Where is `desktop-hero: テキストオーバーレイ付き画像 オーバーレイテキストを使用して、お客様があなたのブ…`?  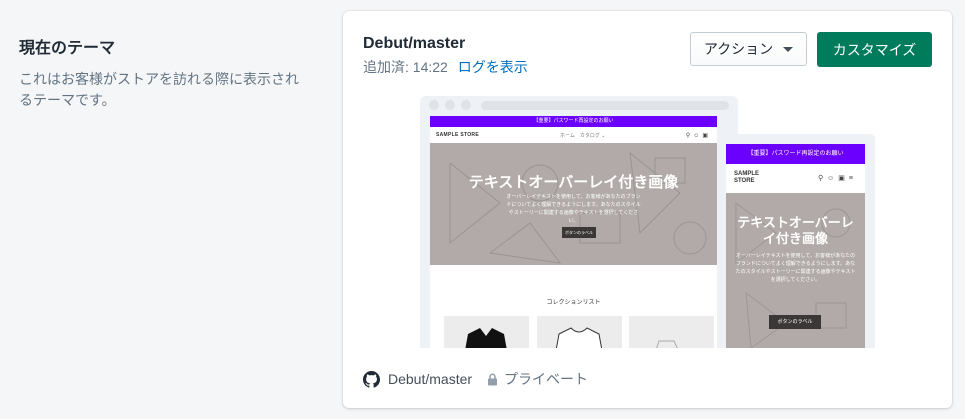 desktop-hero: テキストオーバーレイ付き画像 オーバーレイテキストを使用して、お客様があなたのブ… is located at coordinates (573, 204).